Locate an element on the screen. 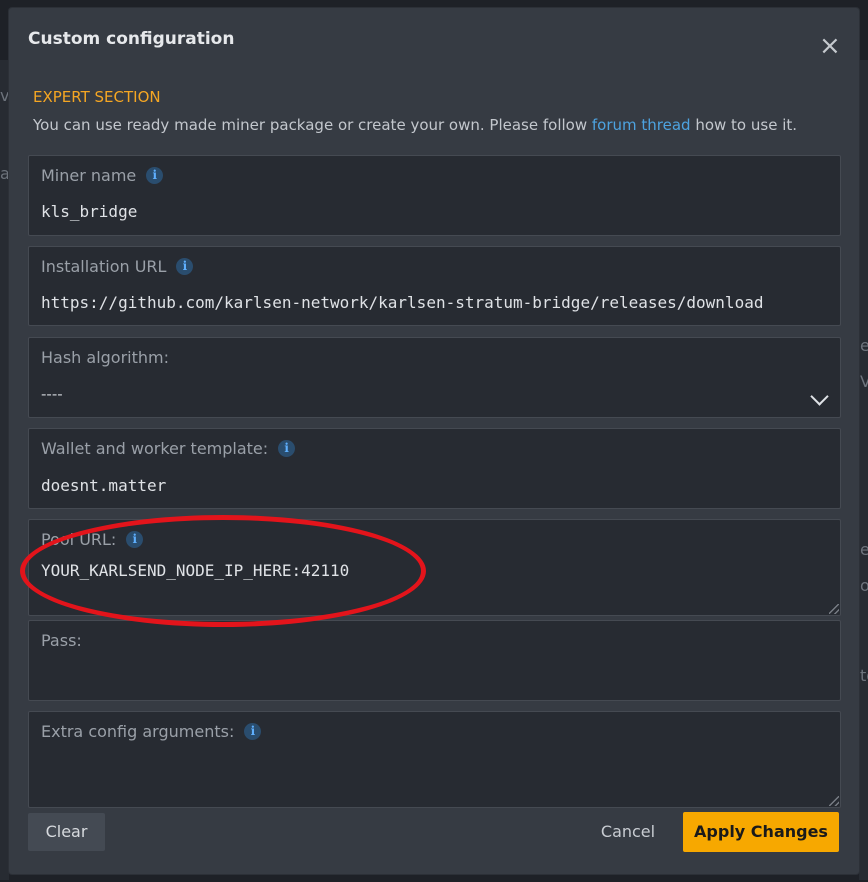  pool-url-field: Pool URL: i is located at coordinates (434, 567).